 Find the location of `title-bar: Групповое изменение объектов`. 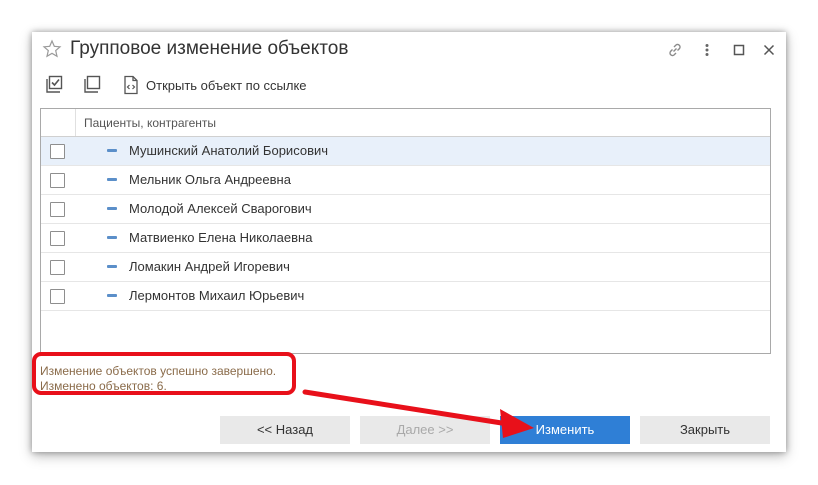

title-bar: Групповое изменение объектов is located at coordinates (409, 50).